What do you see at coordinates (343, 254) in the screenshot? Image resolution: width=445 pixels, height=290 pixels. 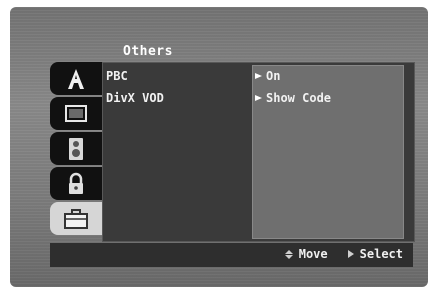 I see `navigation-hints: Move Select` at bounding box center [343, 254].